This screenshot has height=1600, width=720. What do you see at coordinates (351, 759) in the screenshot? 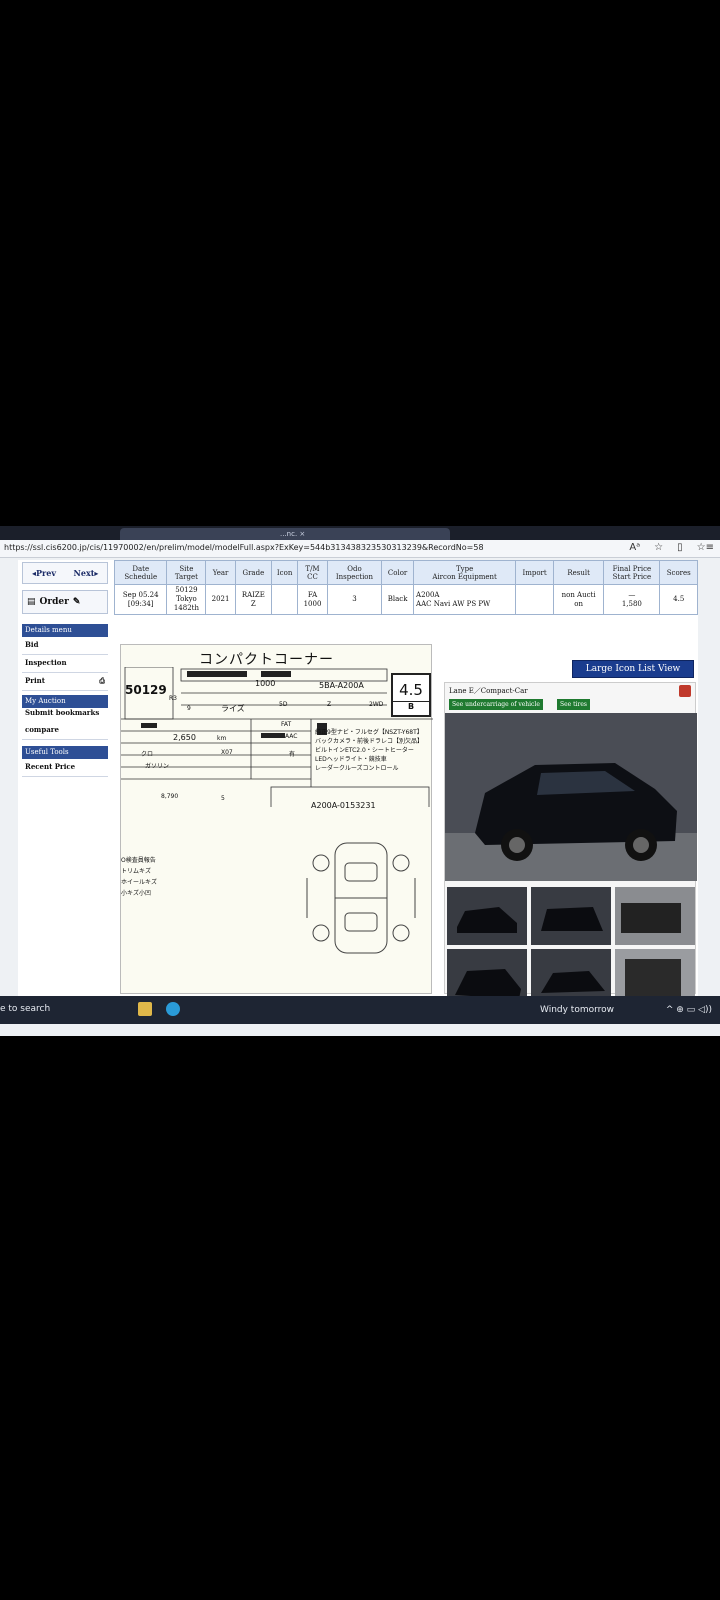
I see `sales-point: LEDヘッドライト・競技車` at bounding box center [351, 759].